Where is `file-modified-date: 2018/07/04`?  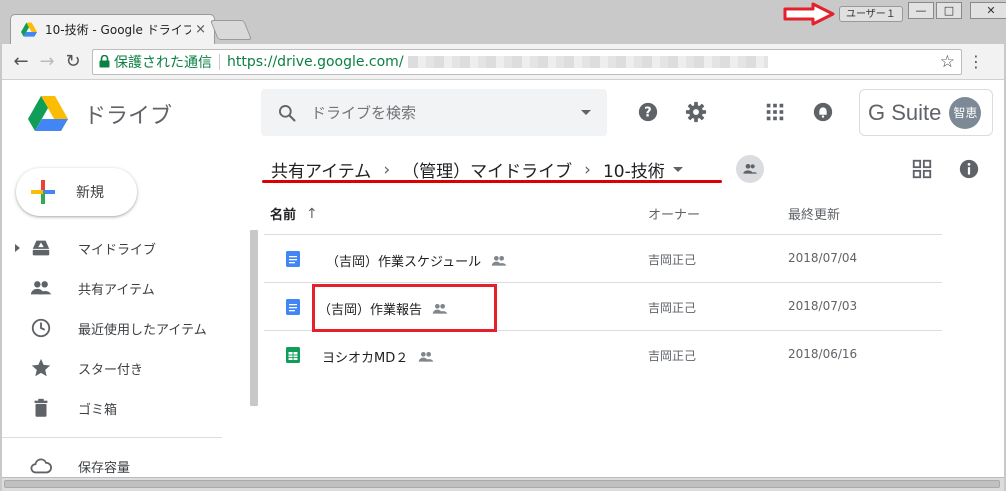 file-modified-date: 2018/07/04 is located at coordinates (823, 258).